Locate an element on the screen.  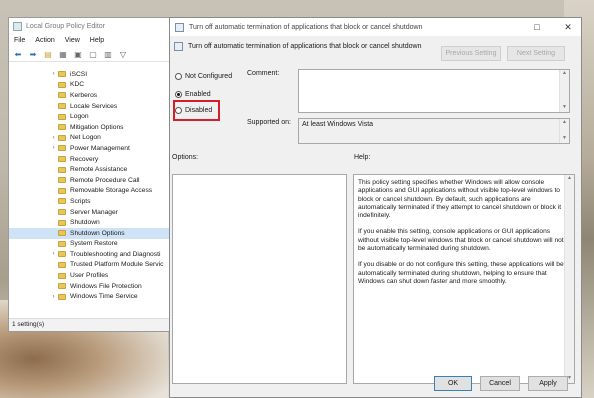
show-hide-tree-icon: ▦ is located at coordinates (63, 54).